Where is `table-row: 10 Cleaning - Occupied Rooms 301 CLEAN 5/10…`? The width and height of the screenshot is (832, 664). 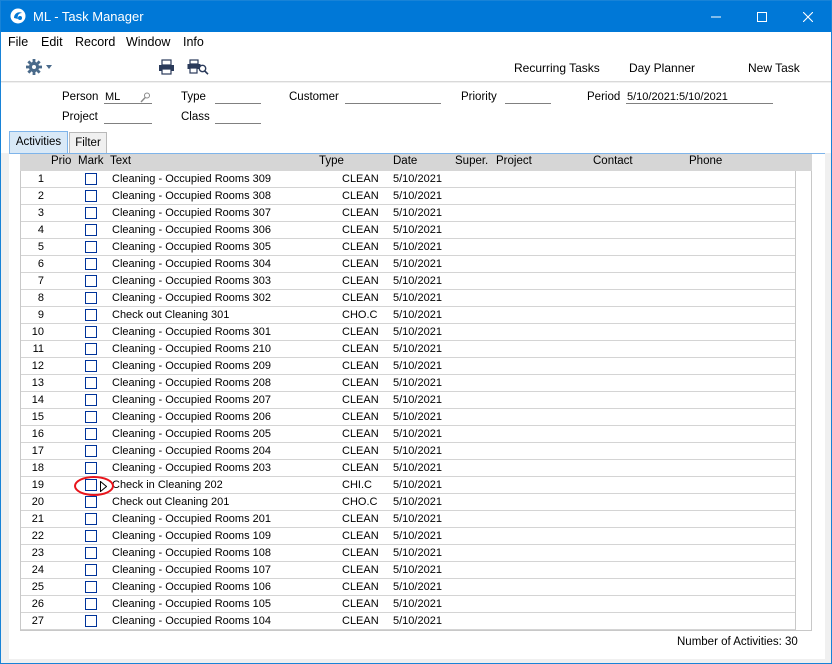
table-row: 10 Cleaning - Occupied Rooms 301 CLEAN 5/10… is located at coordinates (408, 332).